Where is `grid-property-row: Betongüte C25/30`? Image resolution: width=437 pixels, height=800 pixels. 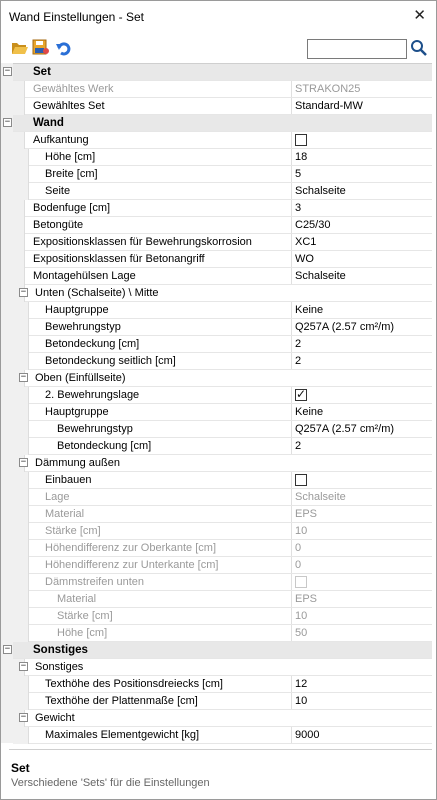
grid-property-row: Betongüte C25/30 is located at coordinates (222, 225).